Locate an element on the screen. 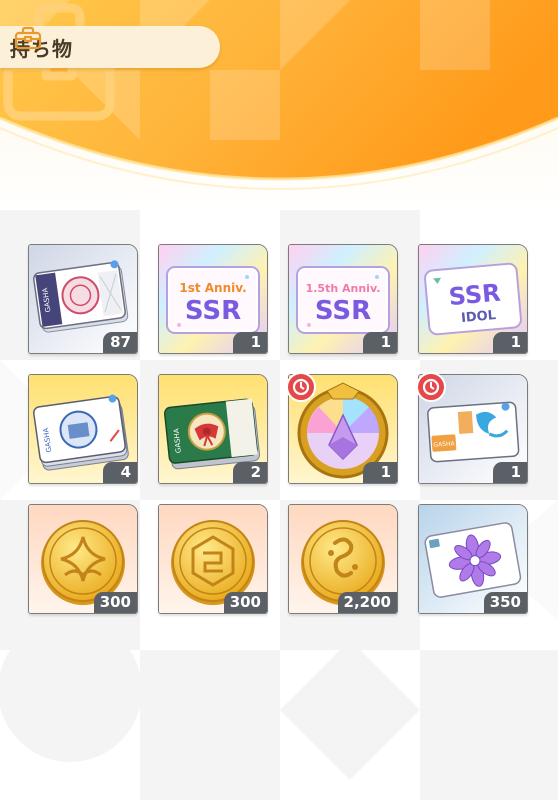 Image resolution: width=558 pixels, height=800 pixels. item-1-5th-anniv-ssr-ticket: 1.5th Anniv. SSR 1 is located at coordinates (343, 299).